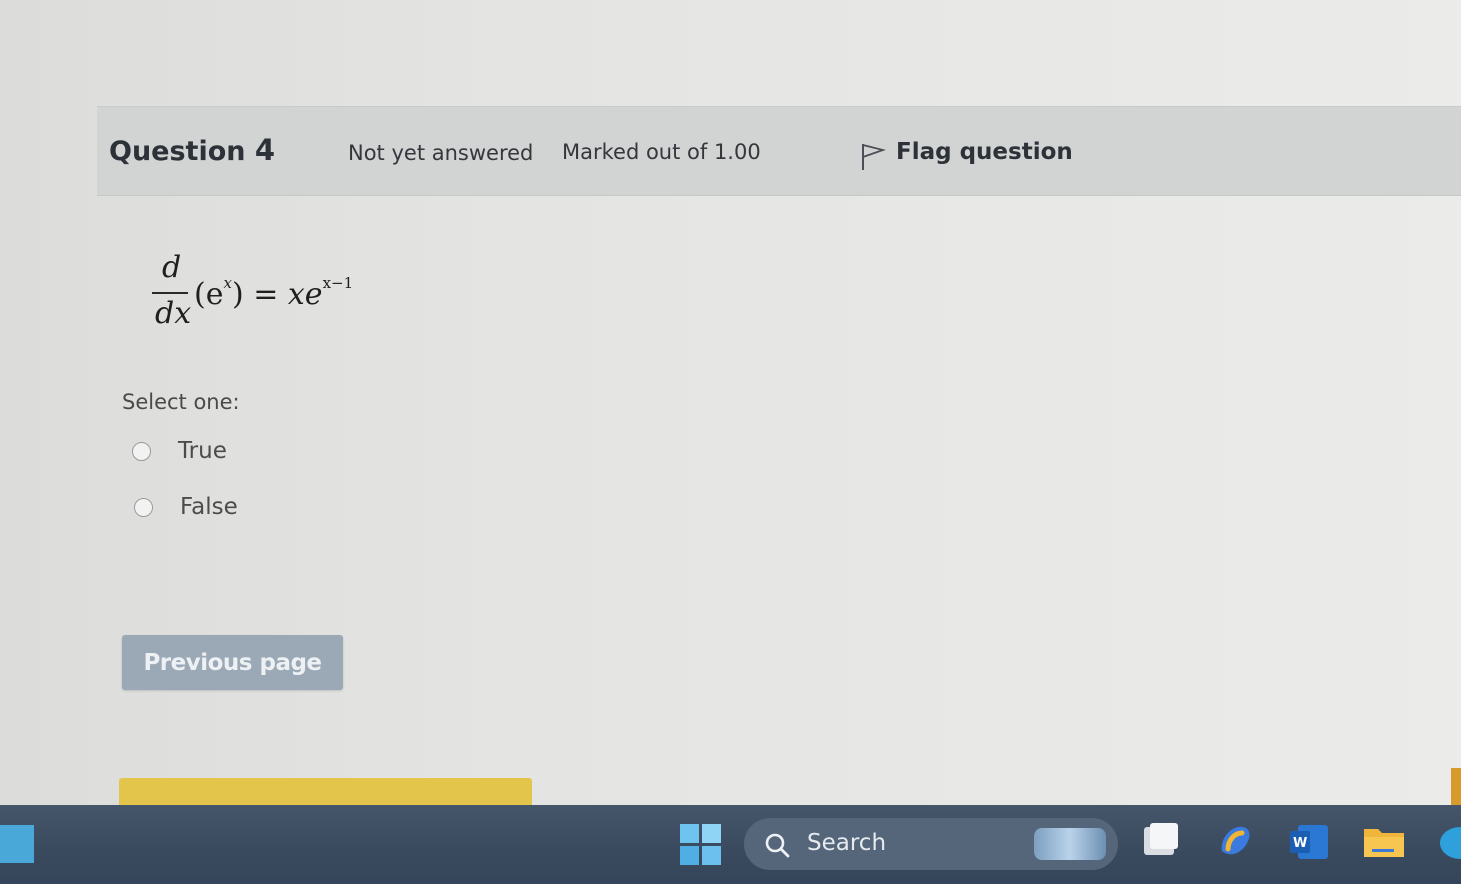  What do you see at coordinates (181, 402) in the screenshot?
I see `select-one-prompt: Select one:` at bounding box center [181, 402].